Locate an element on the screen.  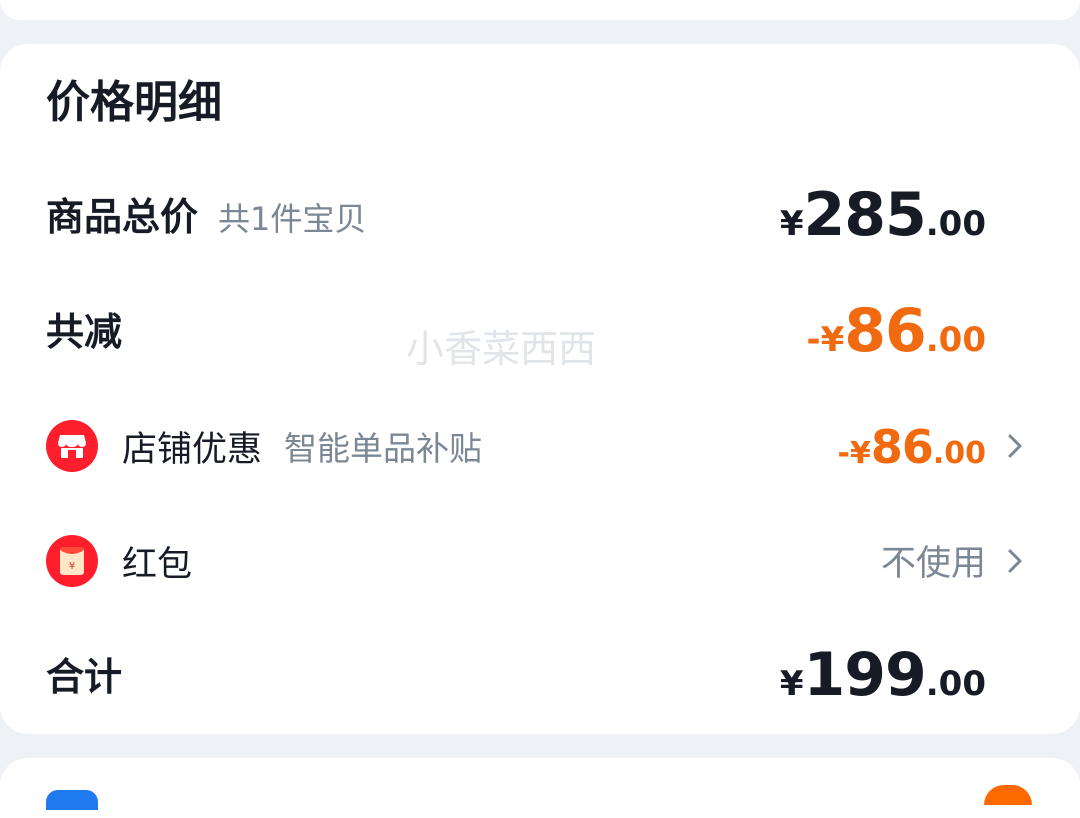
store-discount-row: 店铺优惠 智能单品补贴 is located at coordinates (264, 446).